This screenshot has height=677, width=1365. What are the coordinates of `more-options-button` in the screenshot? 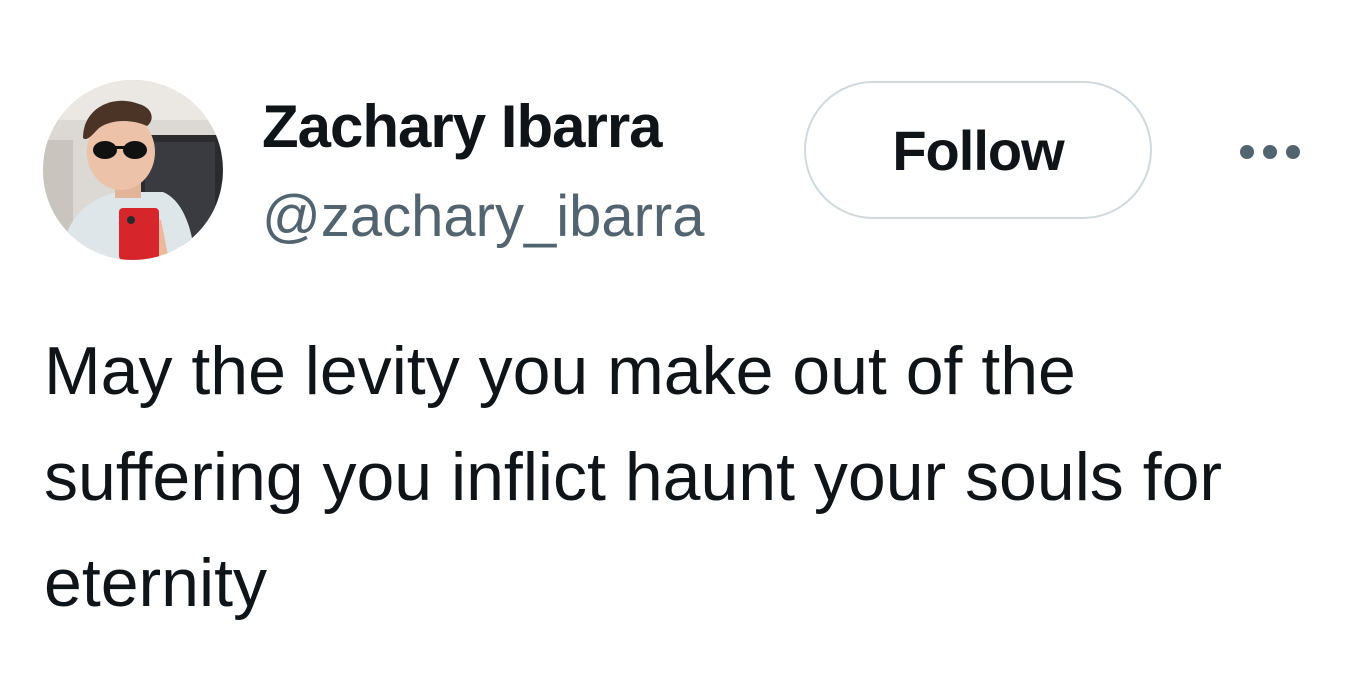 It's located at (1270, 152).